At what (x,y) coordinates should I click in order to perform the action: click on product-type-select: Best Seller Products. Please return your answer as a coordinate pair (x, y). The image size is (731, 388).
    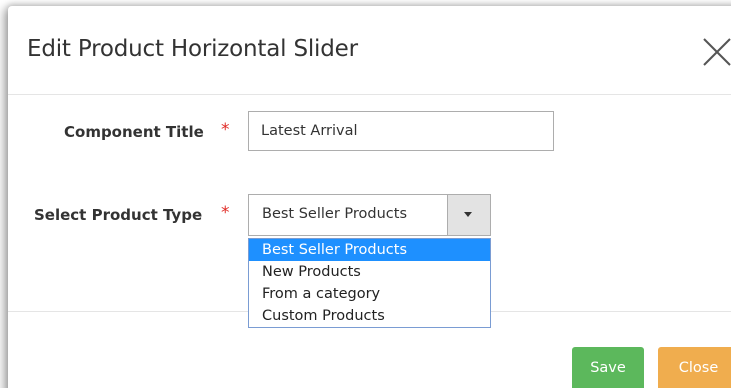
    Looking at the image, I should click on (369, 215).